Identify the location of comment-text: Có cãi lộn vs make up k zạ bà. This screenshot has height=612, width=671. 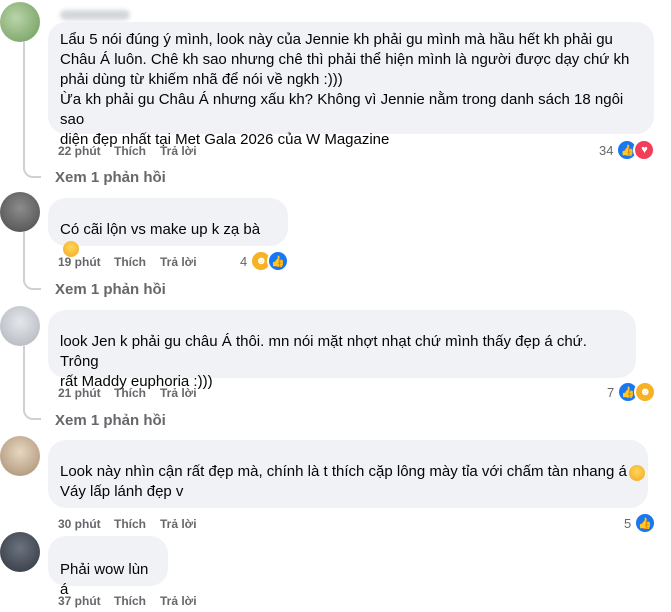
(160, 229).